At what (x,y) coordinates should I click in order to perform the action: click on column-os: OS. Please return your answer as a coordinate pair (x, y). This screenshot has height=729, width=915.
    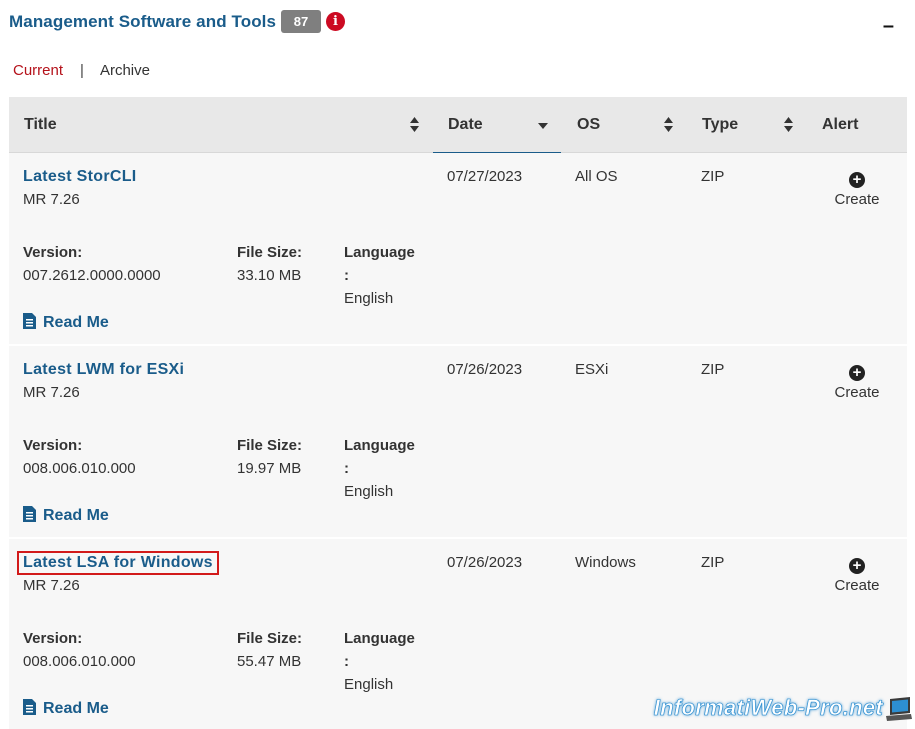
    Looking at the image, I should click on (588, 125).